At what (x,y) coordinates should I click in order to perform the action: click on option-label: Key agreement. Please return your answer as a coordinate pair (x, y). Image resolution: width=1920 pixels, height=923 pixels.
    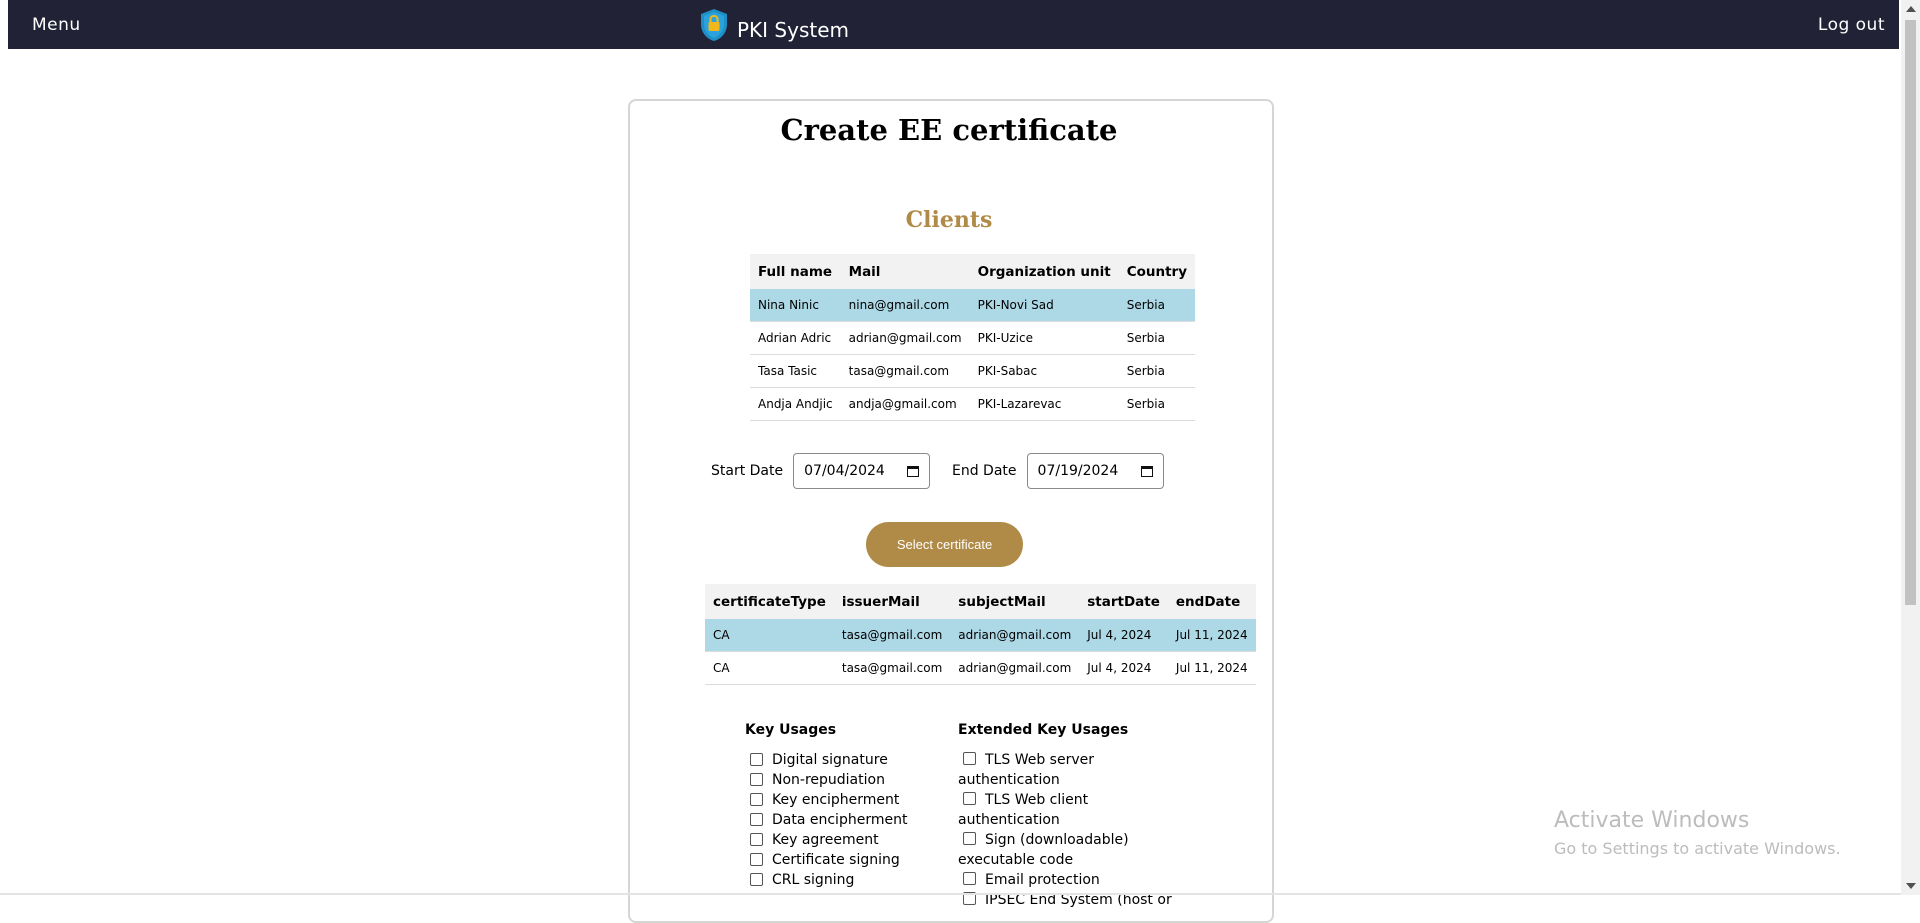
    Looking at the image, I should click on (825, 840).